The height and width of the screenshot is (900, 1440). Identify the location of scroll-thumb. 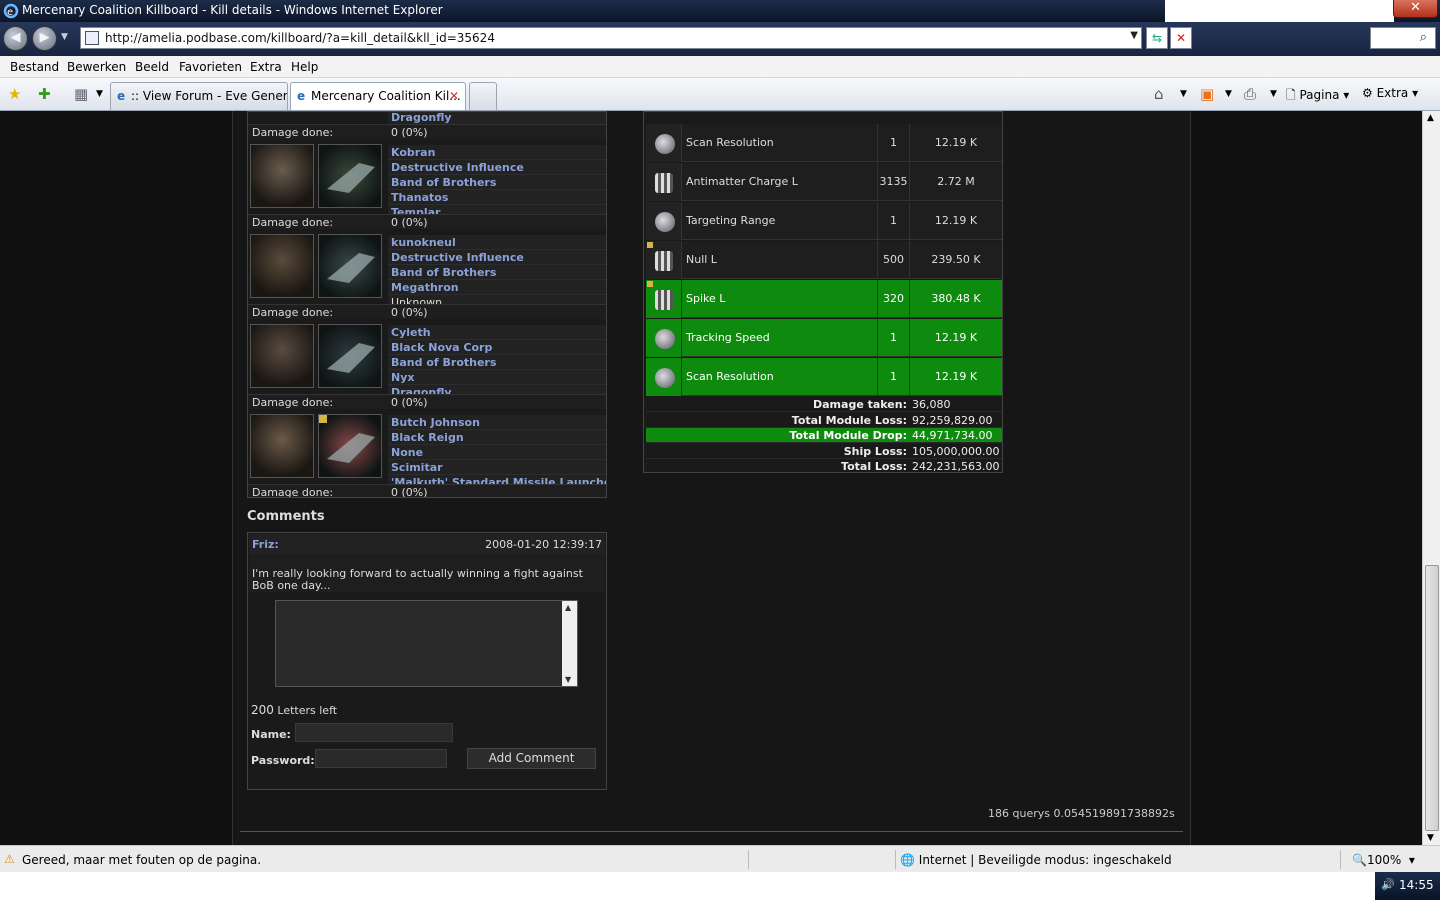
(1432, 698).